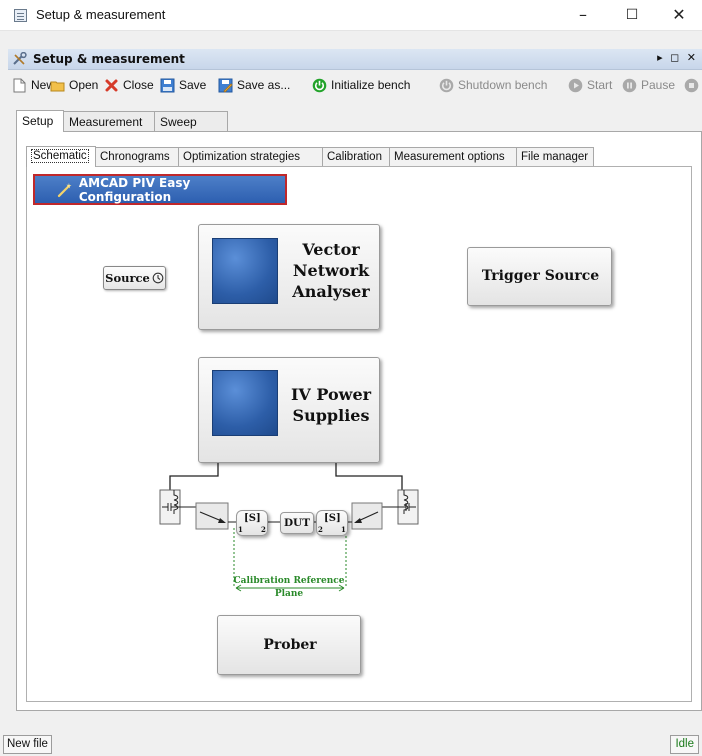 Image resolution: width=702 pixels, height=756 pixels. What do you see at coordinates (263, 529) in the screenshot?
I see `s-left-sub2: 2` at bounding box center [263, 529].